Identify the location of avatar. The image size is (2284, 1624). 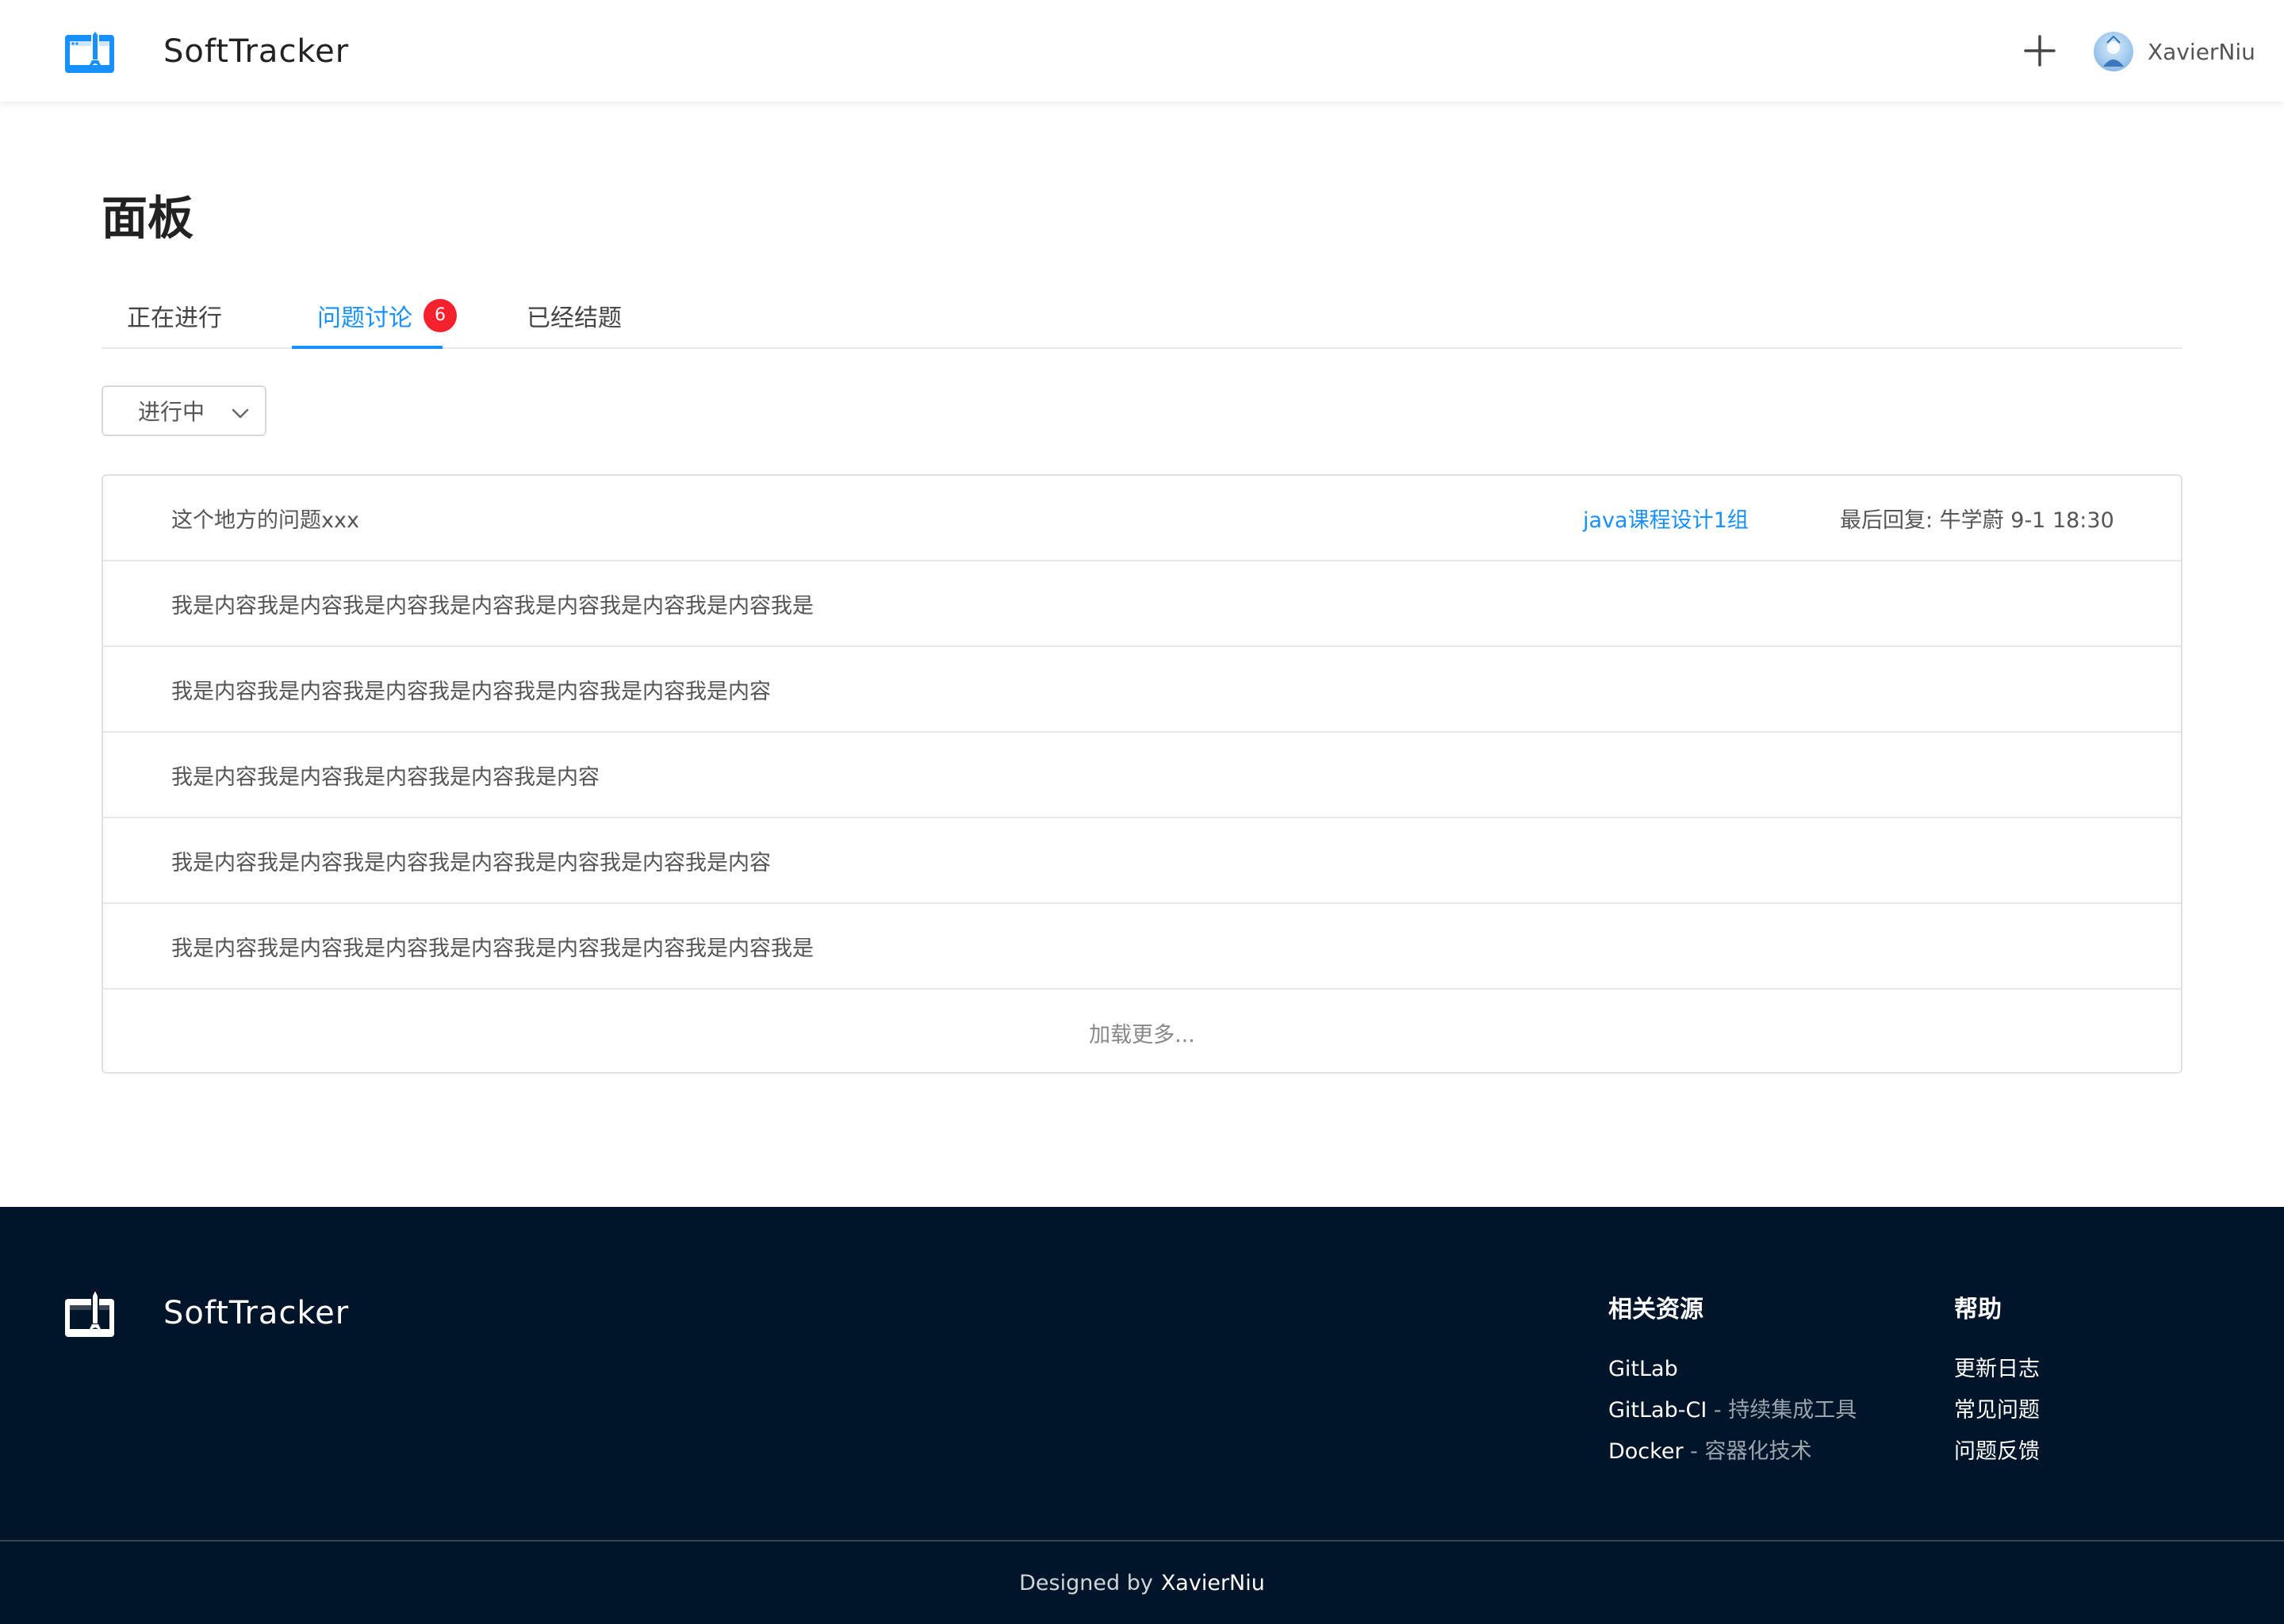
(2113, 52).